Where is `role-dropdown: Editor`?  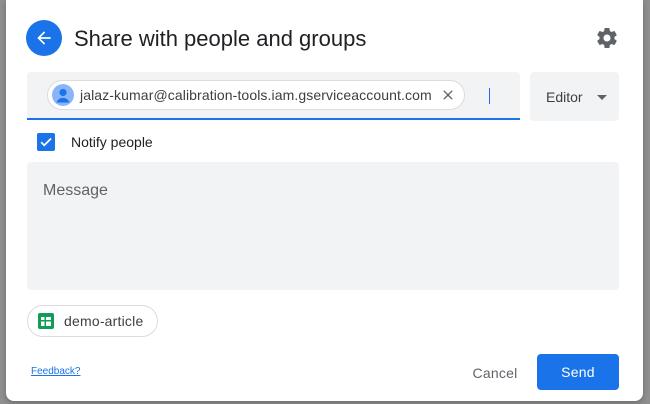
role-dropdown: Editor is located at coordinates (574, 96).